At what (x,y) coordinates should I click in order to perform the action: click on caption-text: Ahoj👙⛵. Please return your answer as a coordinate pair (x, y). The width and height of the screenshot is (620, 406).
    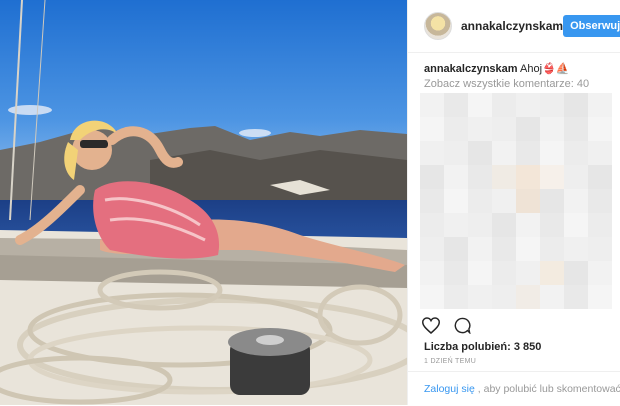
    Looking at the image, I should click on (545, 69).